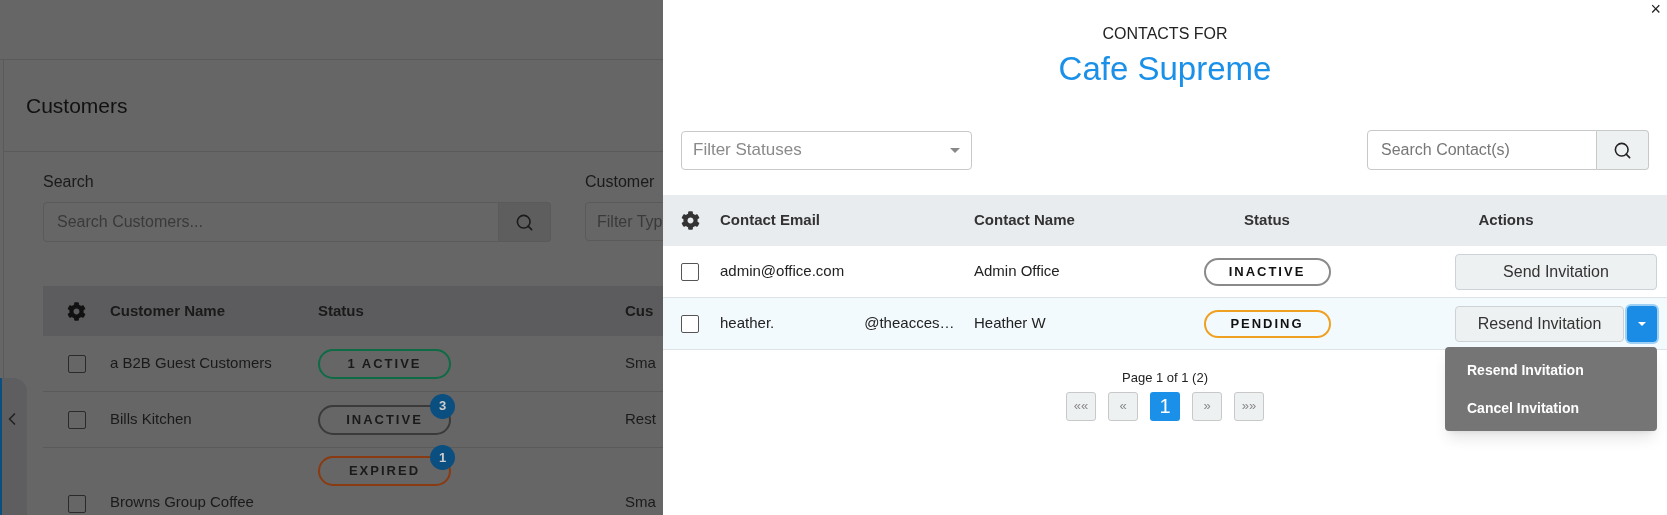  I want to click on close-button: ×, so click(1655, 9).